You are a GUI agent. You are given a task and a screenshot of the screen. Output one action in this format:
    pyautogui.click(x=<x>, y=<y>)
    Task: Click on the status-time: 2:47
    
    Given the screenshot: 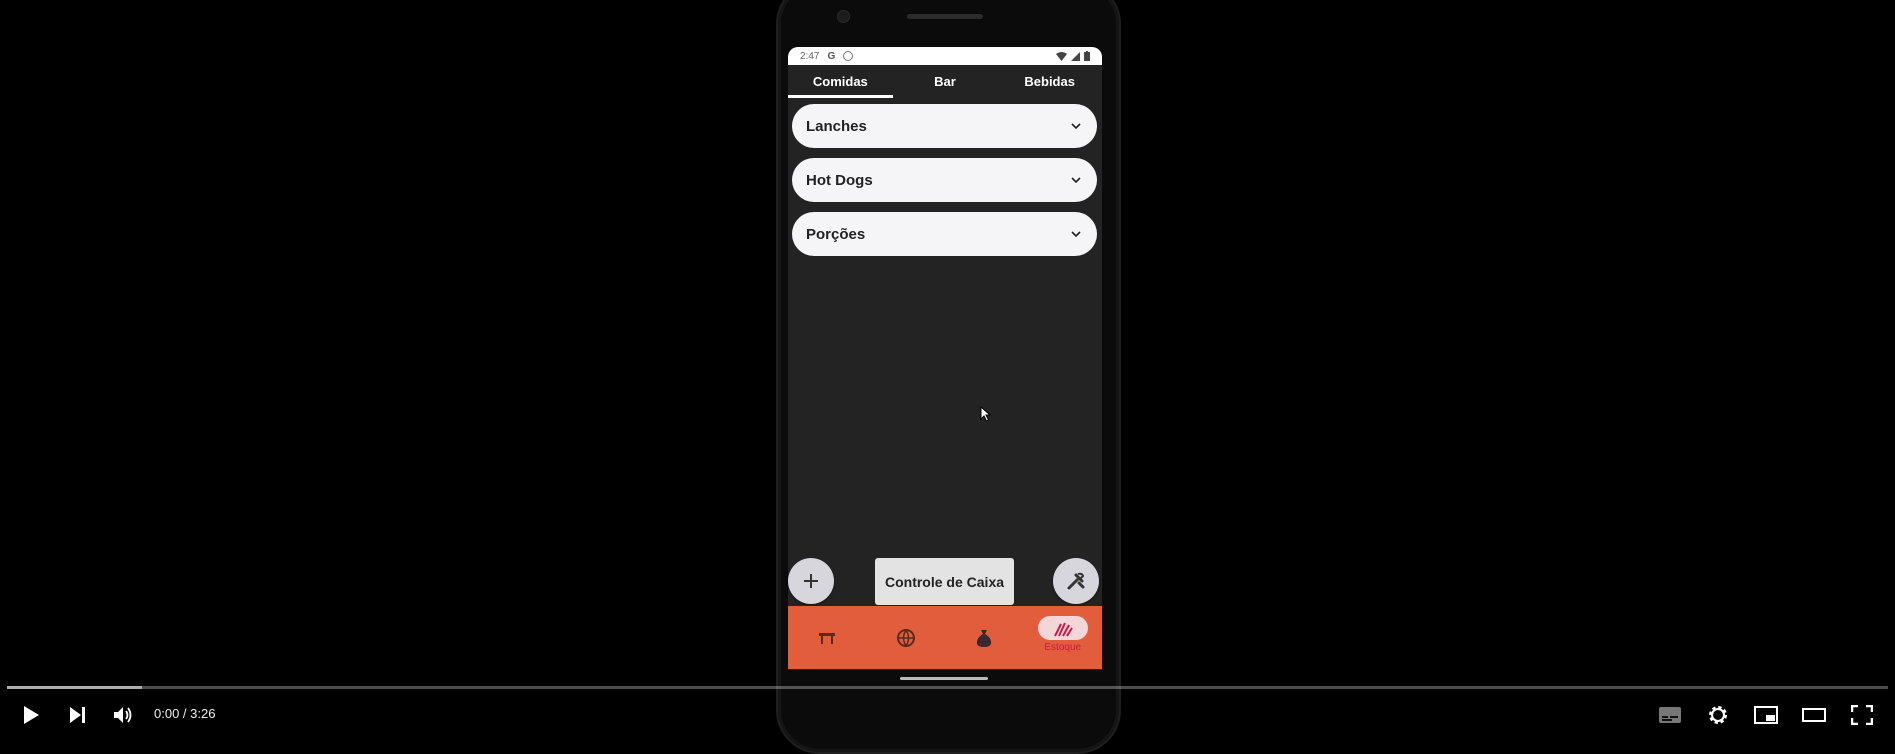 What is the action you would take?
    pyautogui.click(x=810, y=56)
    